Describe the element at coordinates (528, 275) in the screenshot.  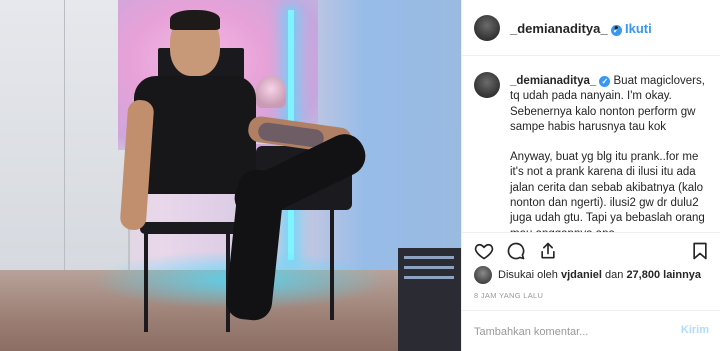
I see `likes-prefix: Disukai oleh` at that location.